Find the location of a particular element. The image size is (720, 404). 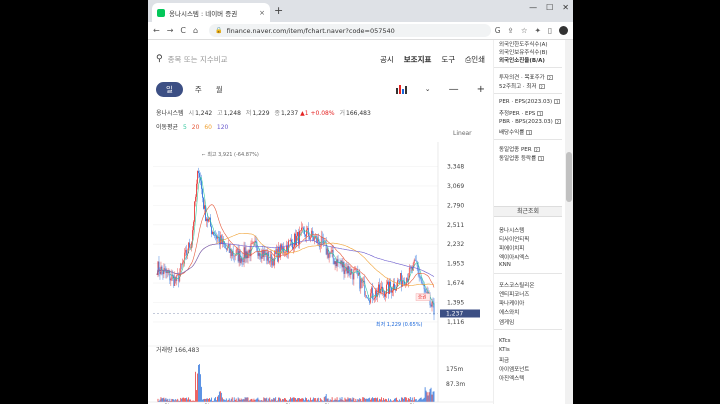

ma-120: 120 is located at coordinates (222, 127).